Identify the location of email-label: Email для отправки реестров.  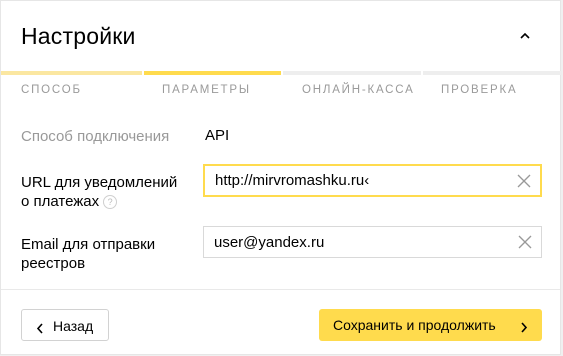
(88, 254).